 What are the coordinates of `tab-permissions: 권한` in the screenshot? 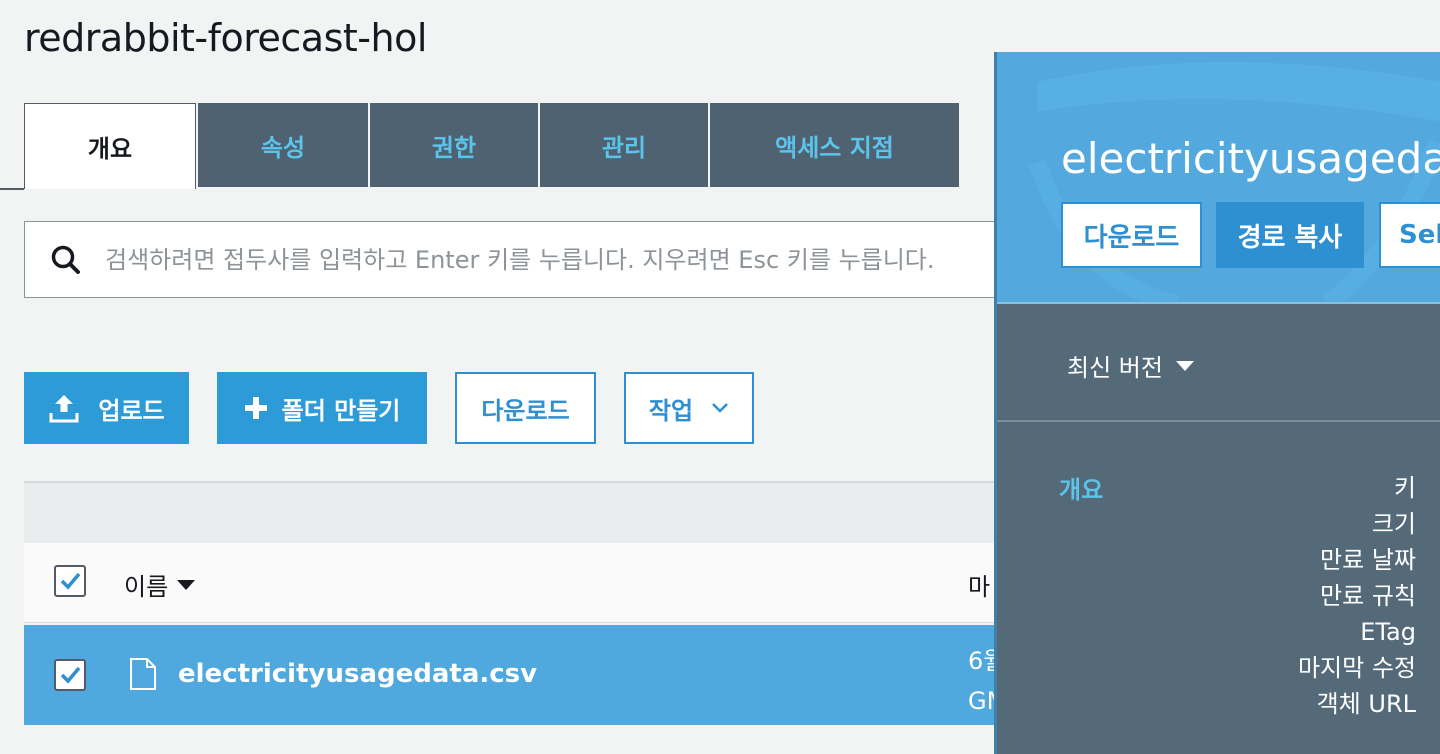 It's located at (454, 145).